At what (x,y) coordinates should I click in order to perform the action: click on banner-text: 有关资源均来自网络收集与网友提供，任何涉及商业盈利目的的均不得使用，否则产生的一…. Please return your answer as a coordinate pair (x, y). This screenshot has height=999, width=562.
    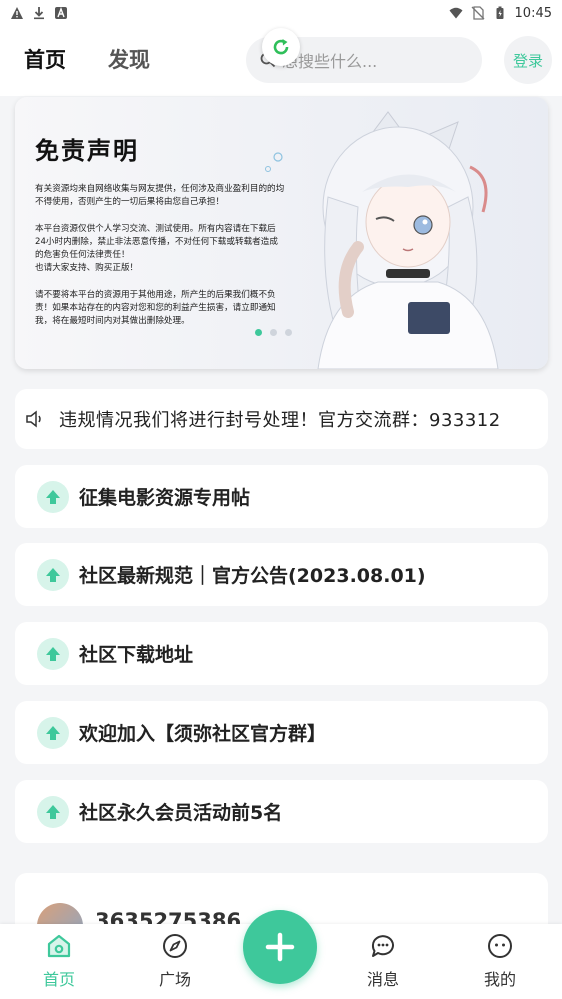
    Looking at the image, I should click on (160, 255).